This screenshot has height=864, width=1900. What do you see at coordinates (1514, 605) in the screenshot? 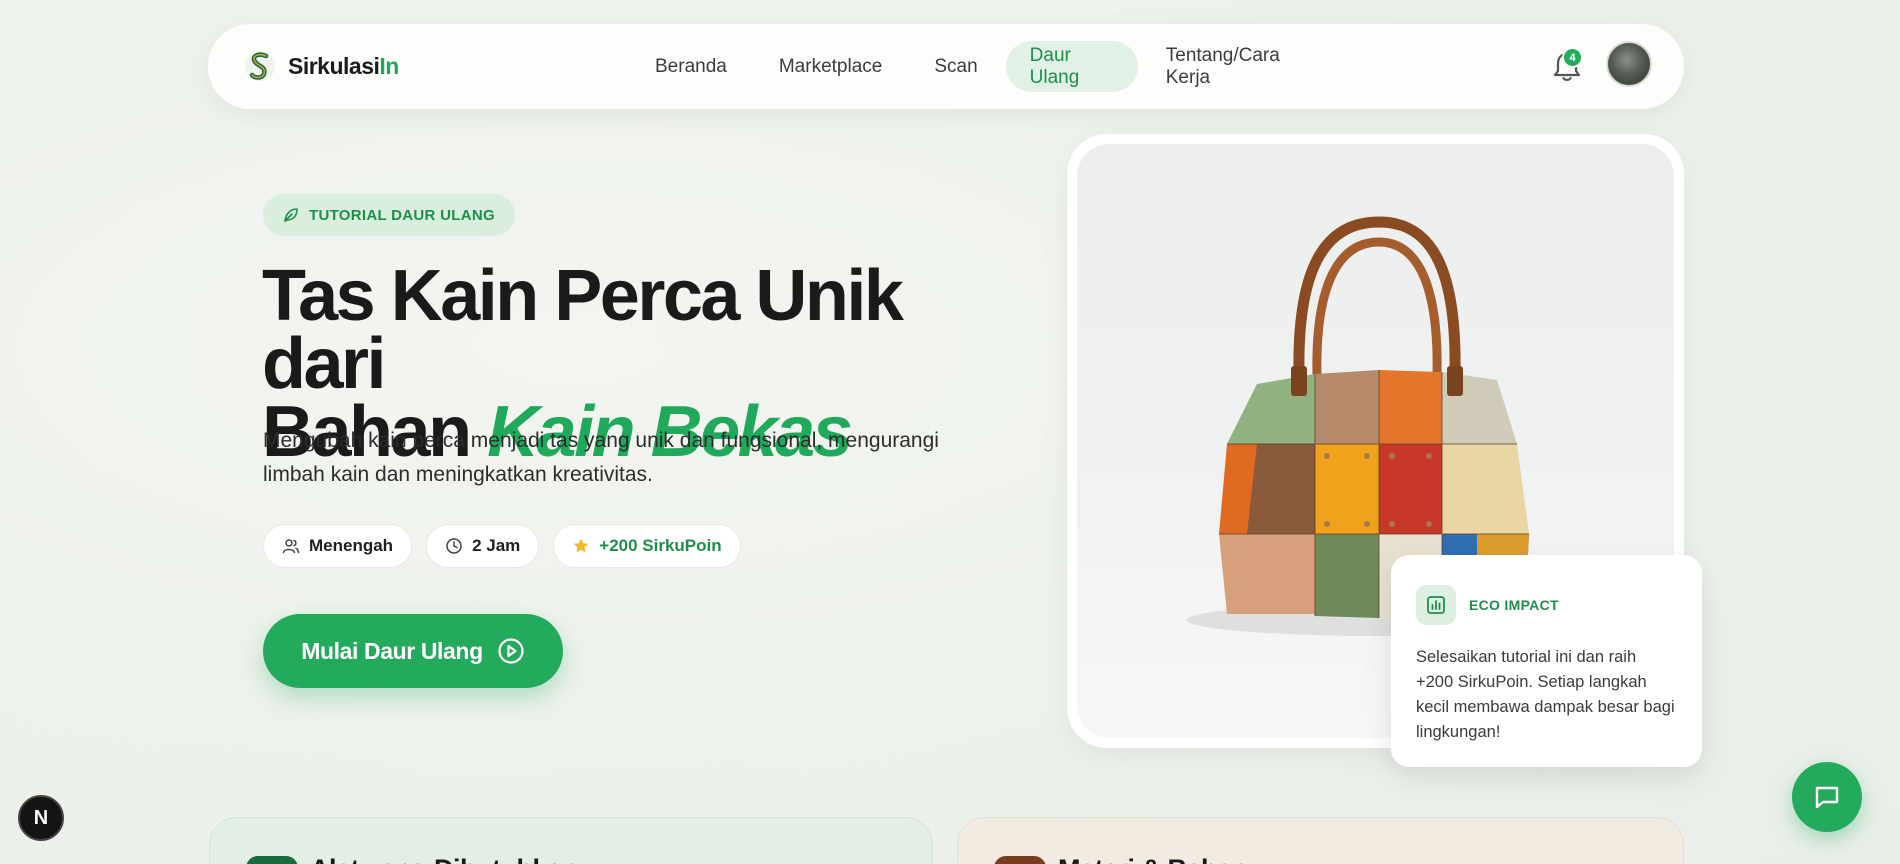
I see `eco-impact-title: ECO IMPACT` at bounding box center [1514, 605].